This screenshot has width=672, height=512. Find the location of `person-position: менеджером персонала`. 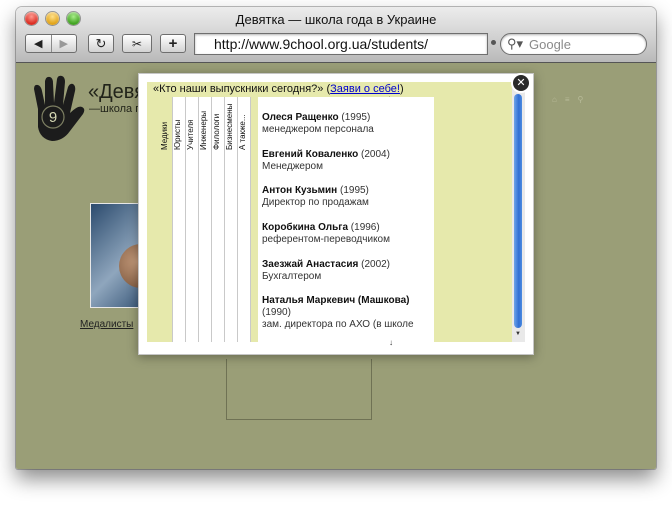

person-position: менеджером персонала is located at coordinates (318, 129).